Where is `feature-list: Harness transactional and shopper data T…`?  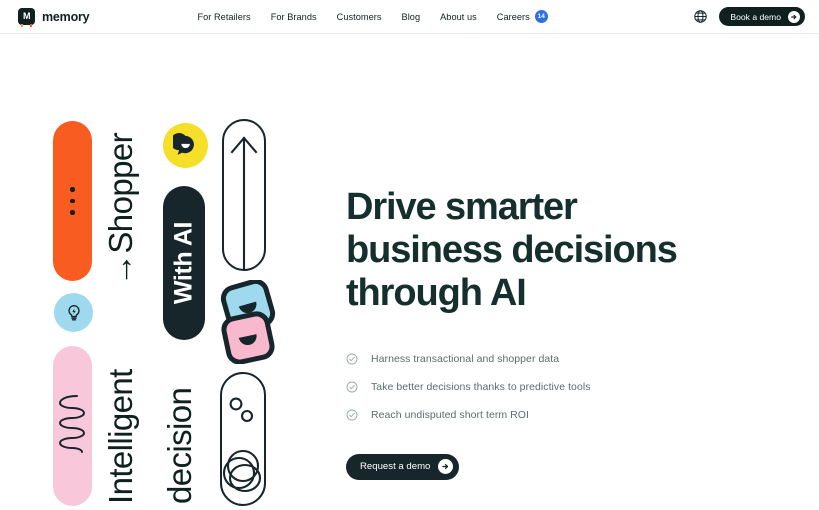
feature-list: Harness transactional and shopper data T… is located at coordinates (556, 387).